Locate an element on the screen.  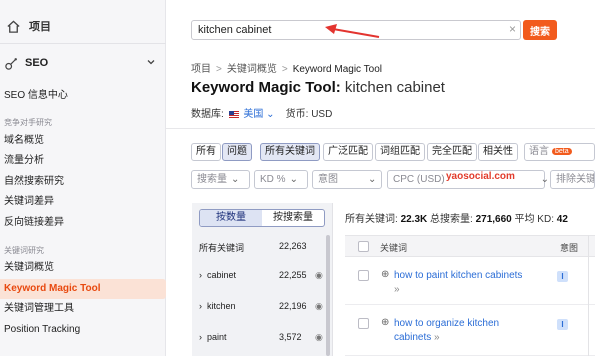
filter-tab-broad-match: 广泛匹配 is located at coordinates (348, 152).